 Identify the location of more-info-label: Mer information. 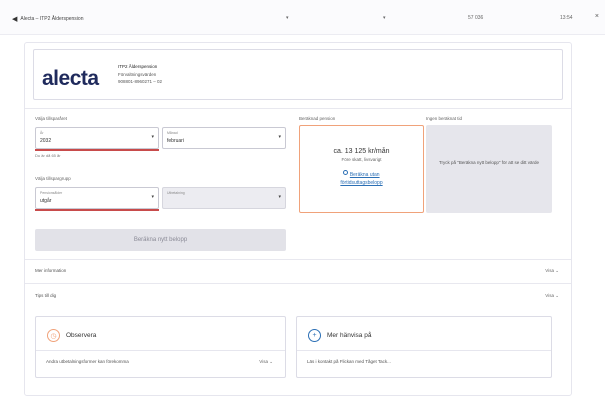
(51, 270).